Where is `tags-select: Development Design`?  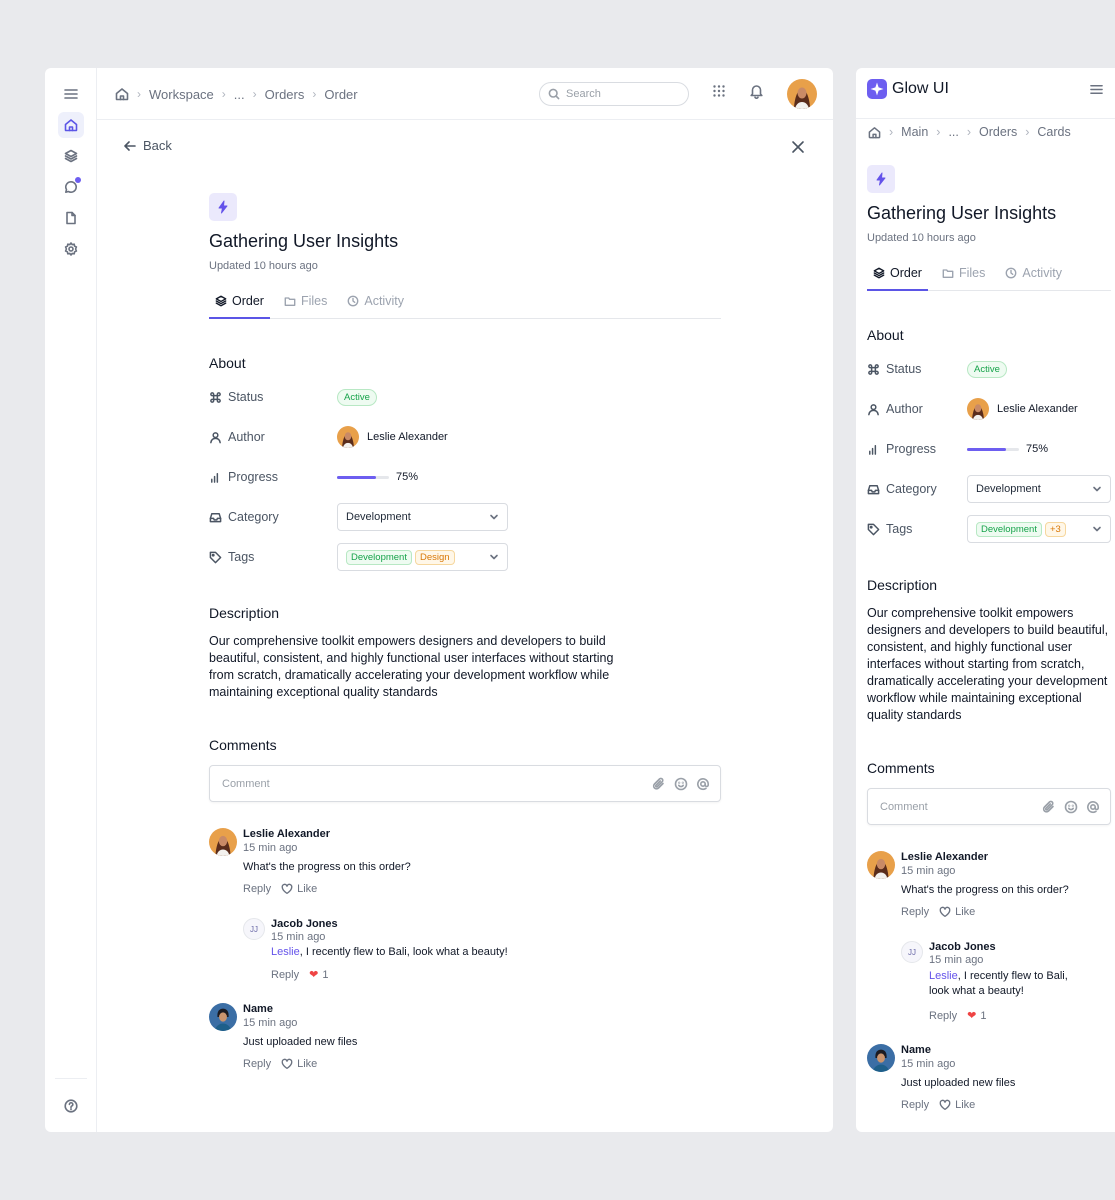
tags-select: Development Design is located at coordinates (422, 557).